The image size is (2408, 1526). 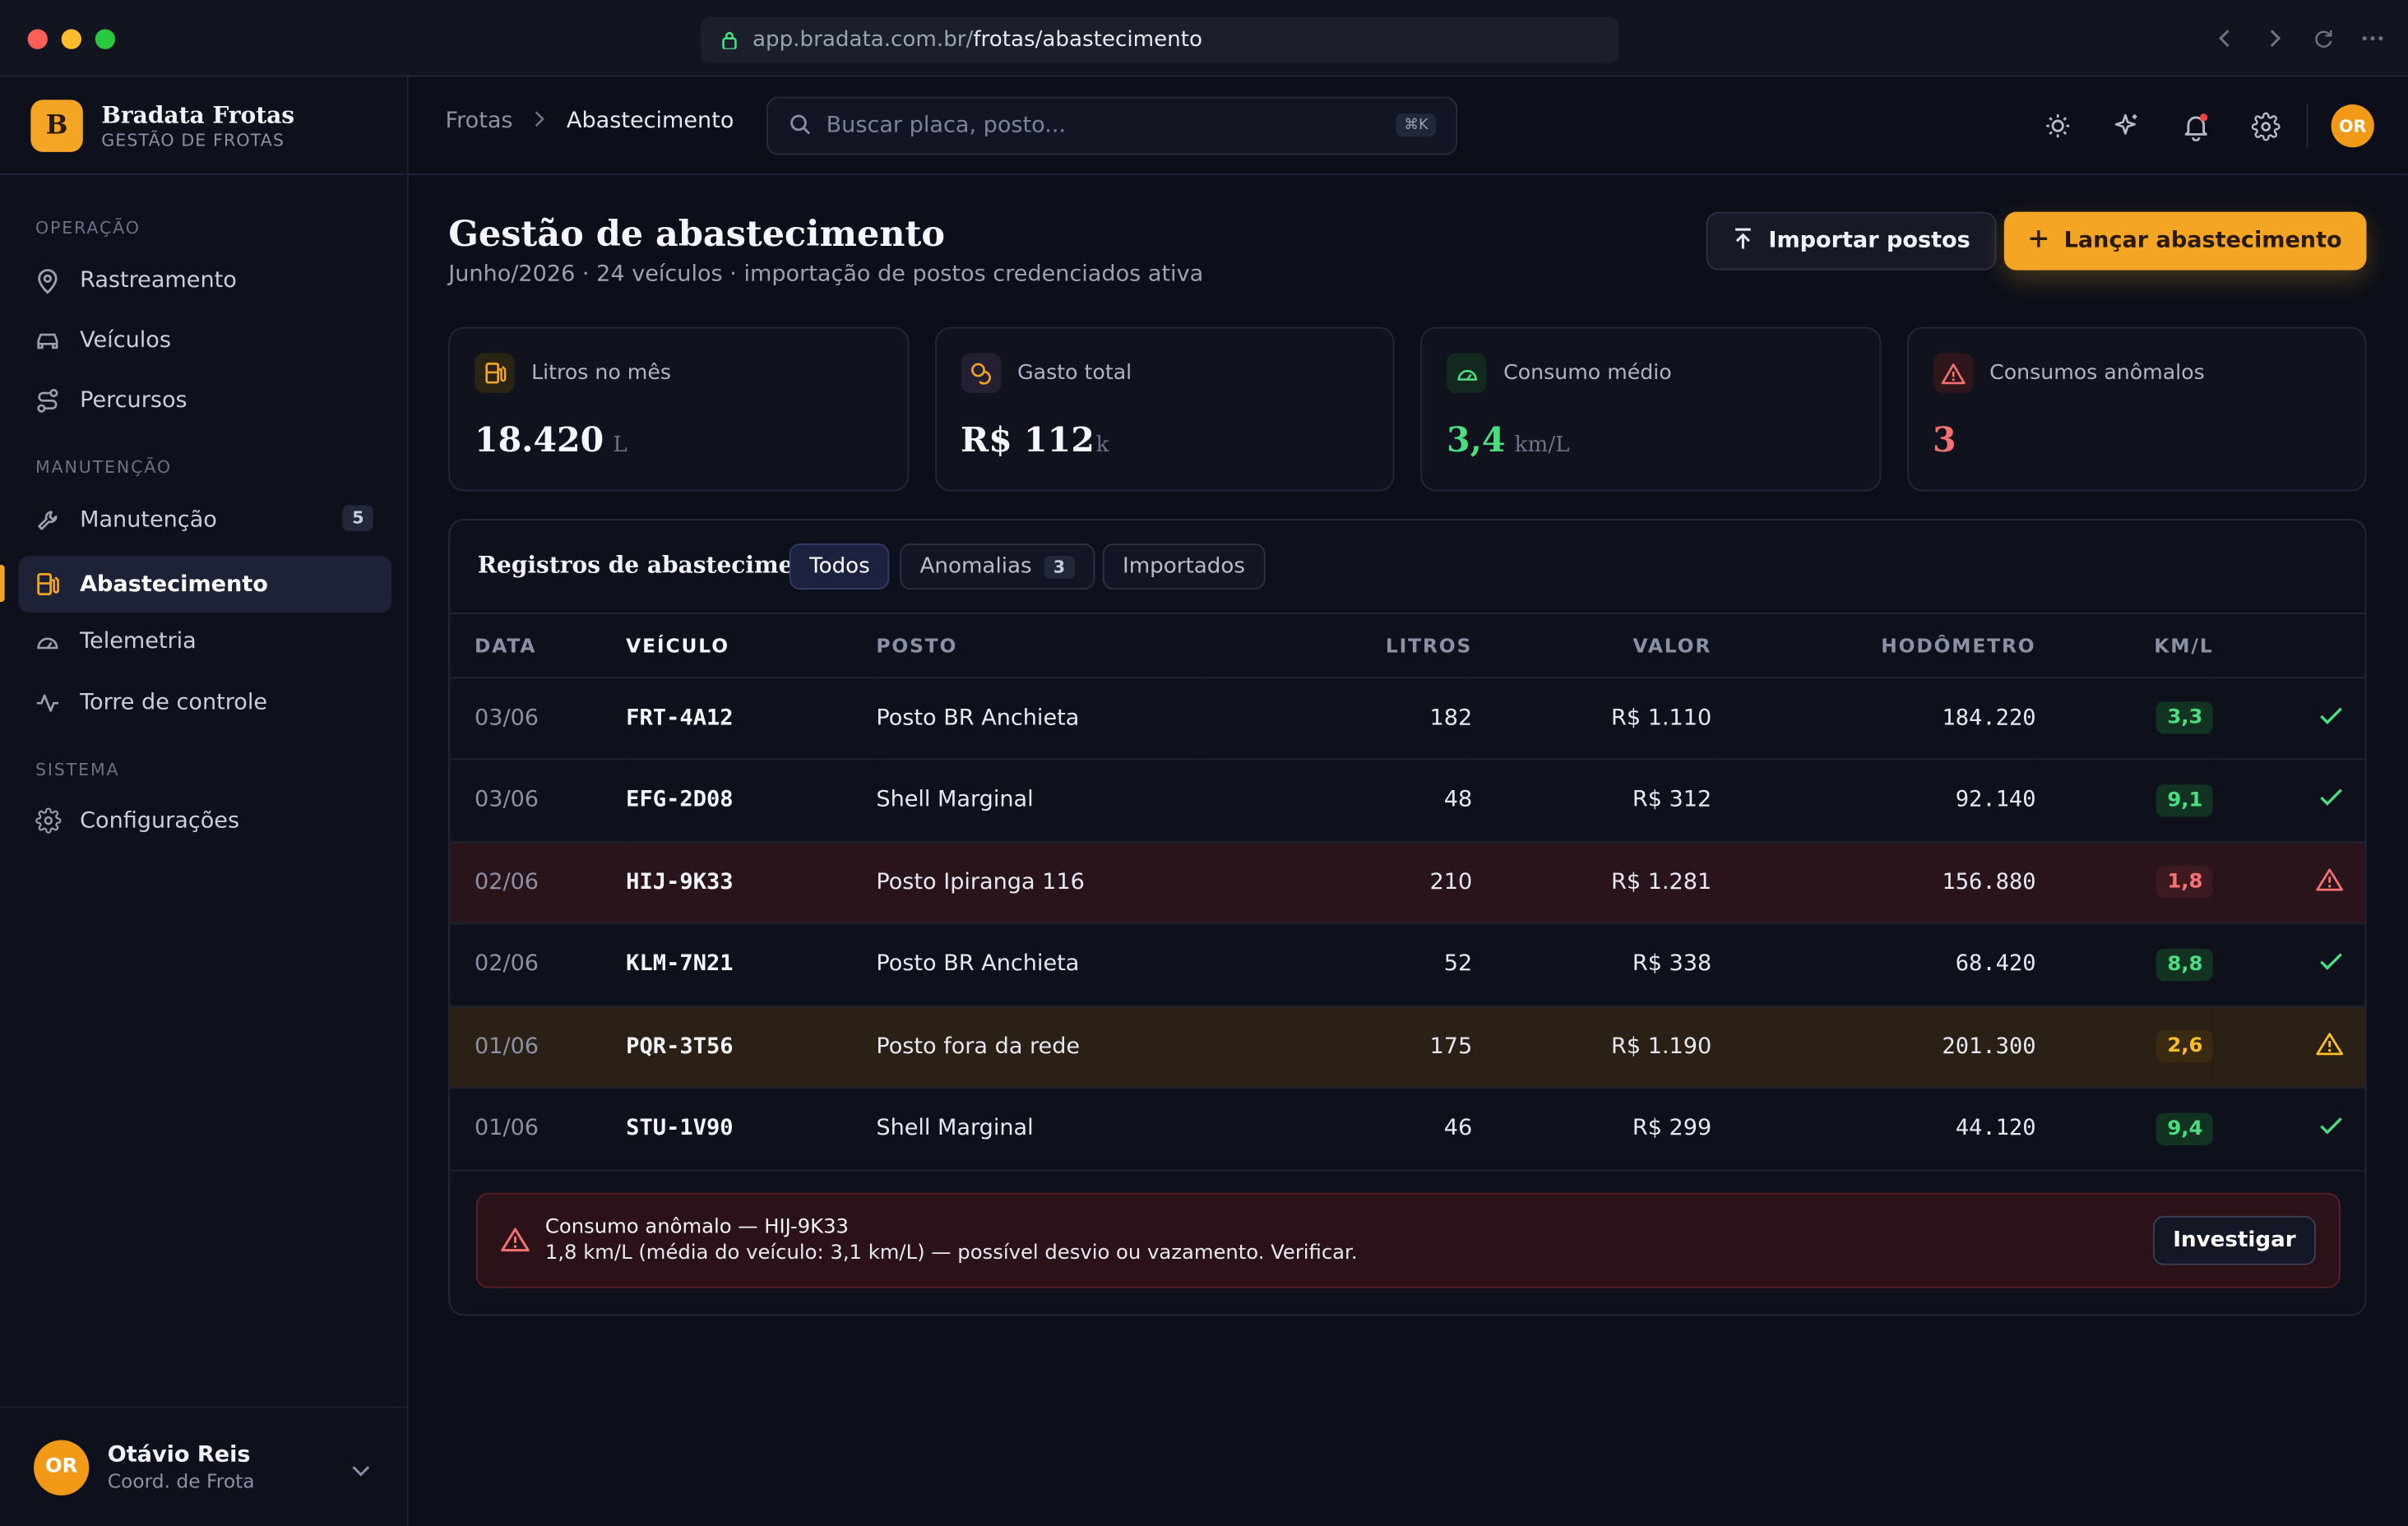 I want to click on maximize-window-button, so click(x=105, y=39).